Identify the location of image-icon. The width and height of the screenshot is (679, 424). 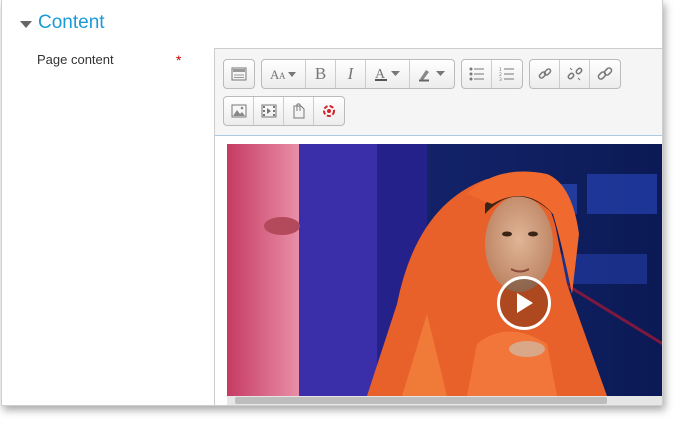
(239, 111).